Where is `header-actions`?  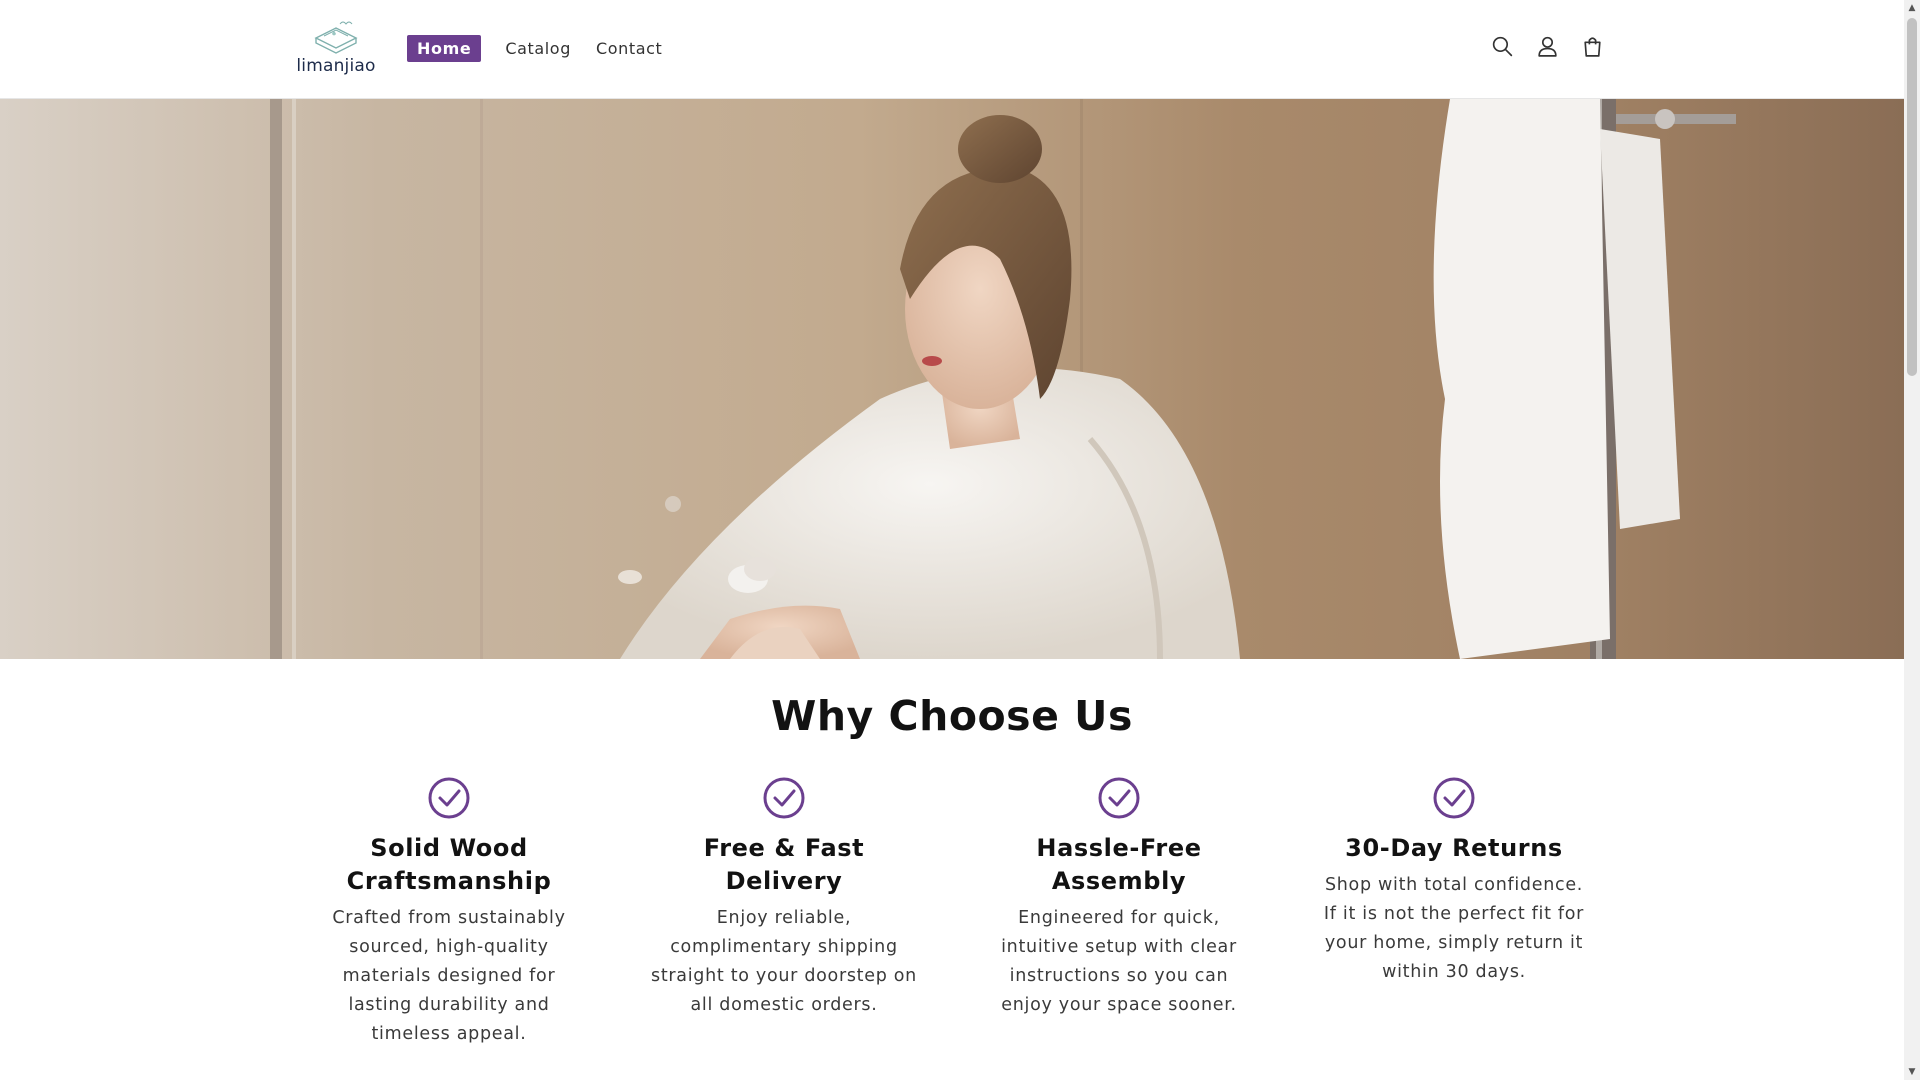
header-actions is located at coordinates (1547, 46).